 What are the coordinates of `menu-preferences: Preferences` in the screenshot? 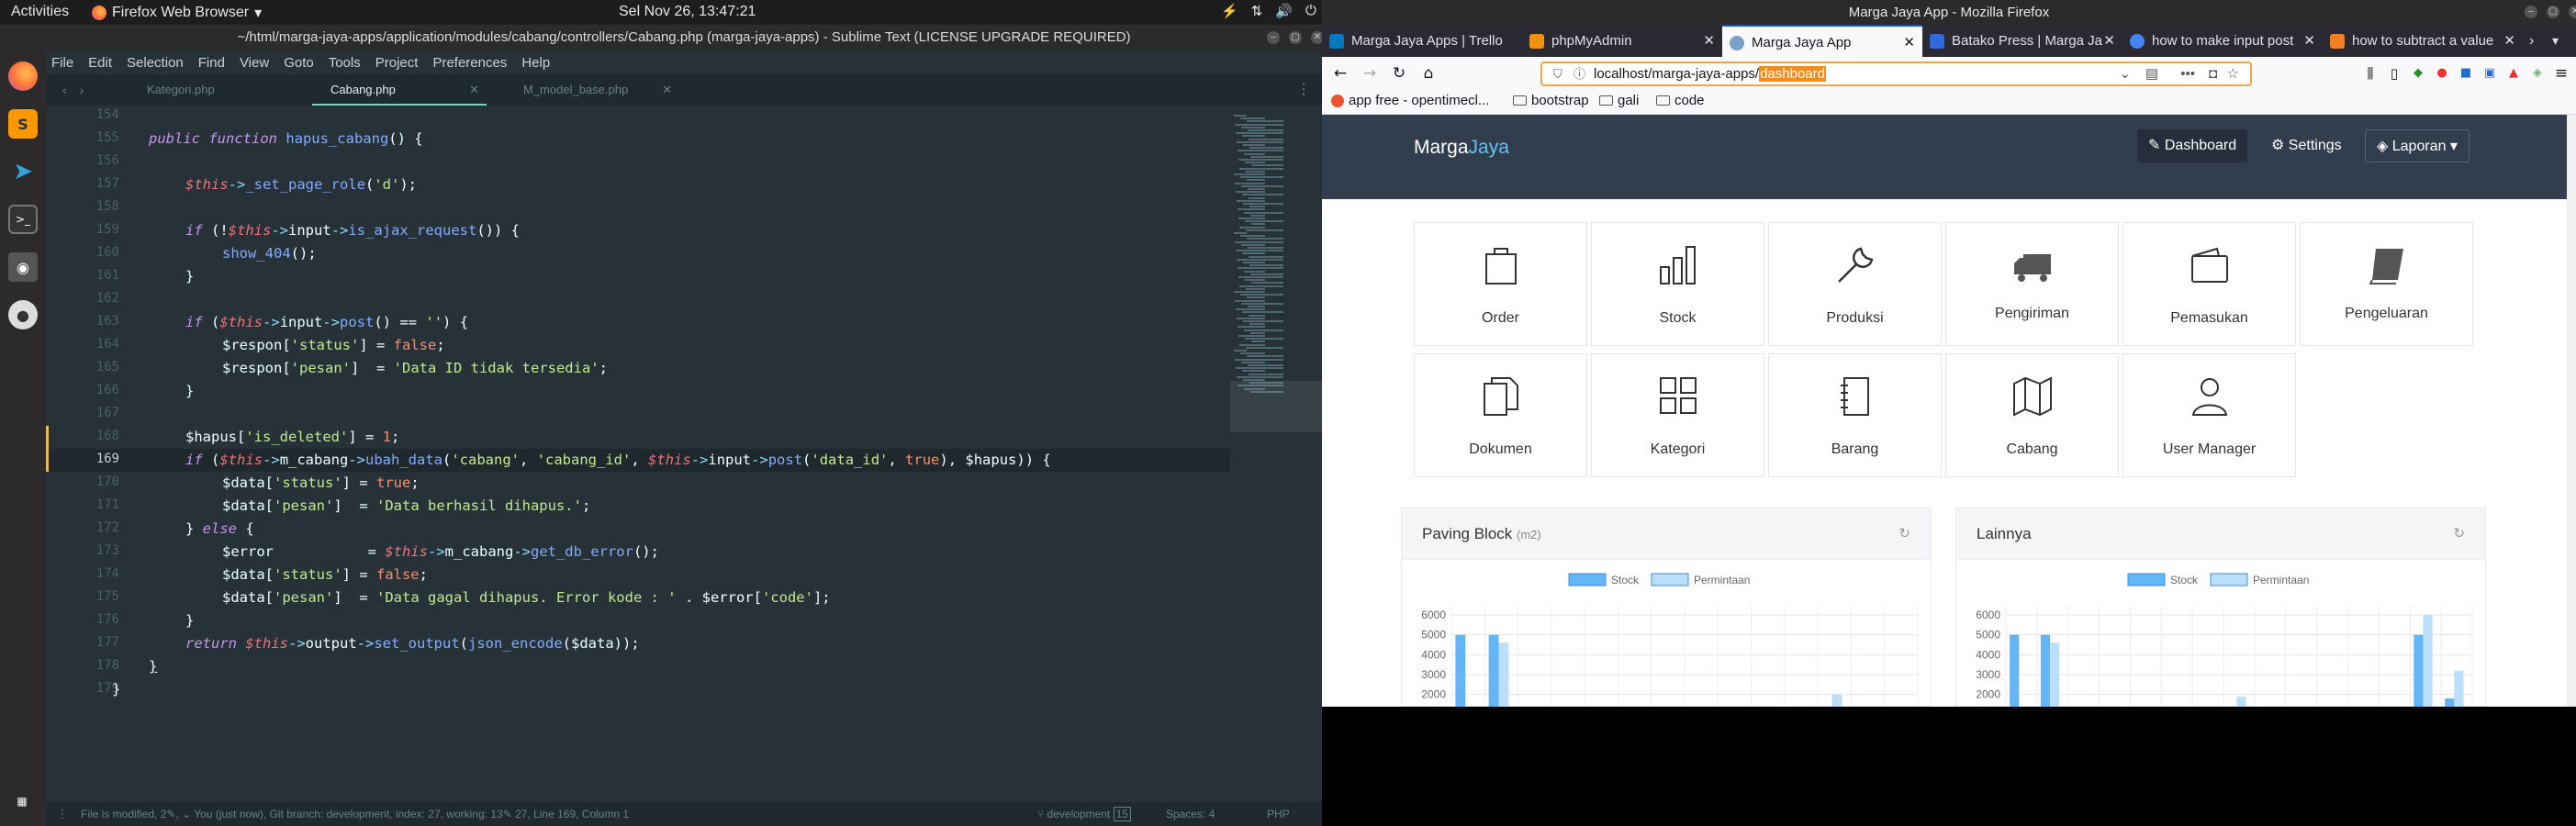 It's located at (469, 63).